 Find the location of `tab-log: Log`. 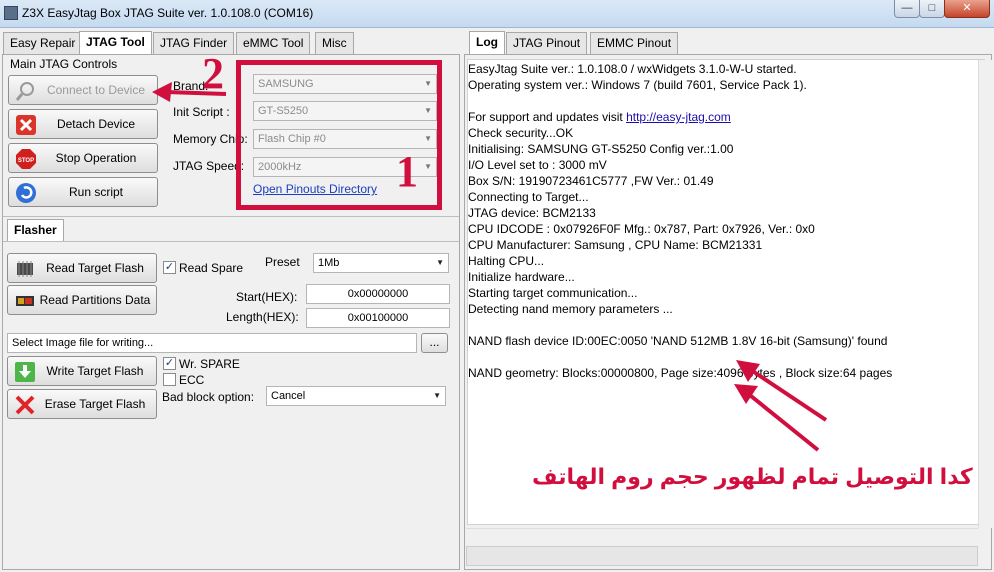

tab-log: Log is located at coordinates (487, 42).